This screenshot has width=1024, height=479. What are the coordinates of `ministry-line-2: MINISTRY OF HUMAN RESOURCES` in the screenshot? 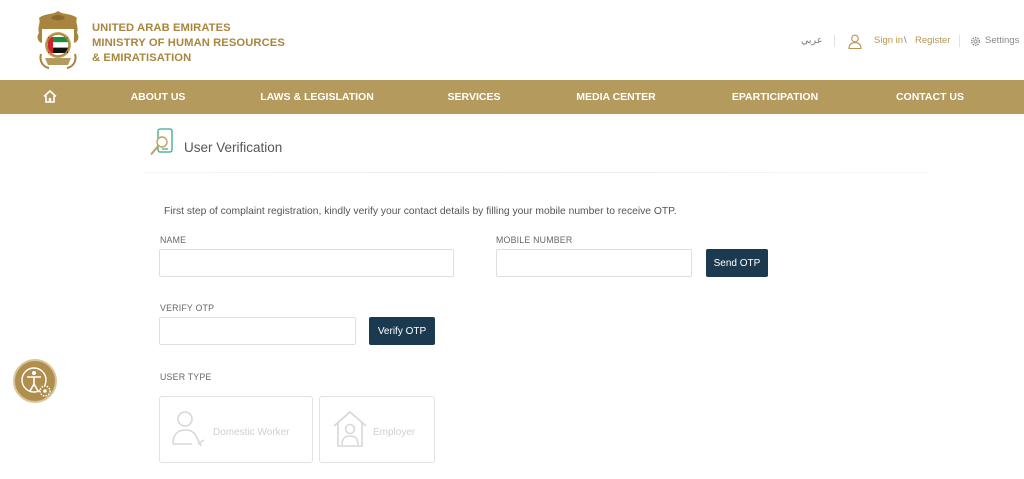 It's located at (188, 43).